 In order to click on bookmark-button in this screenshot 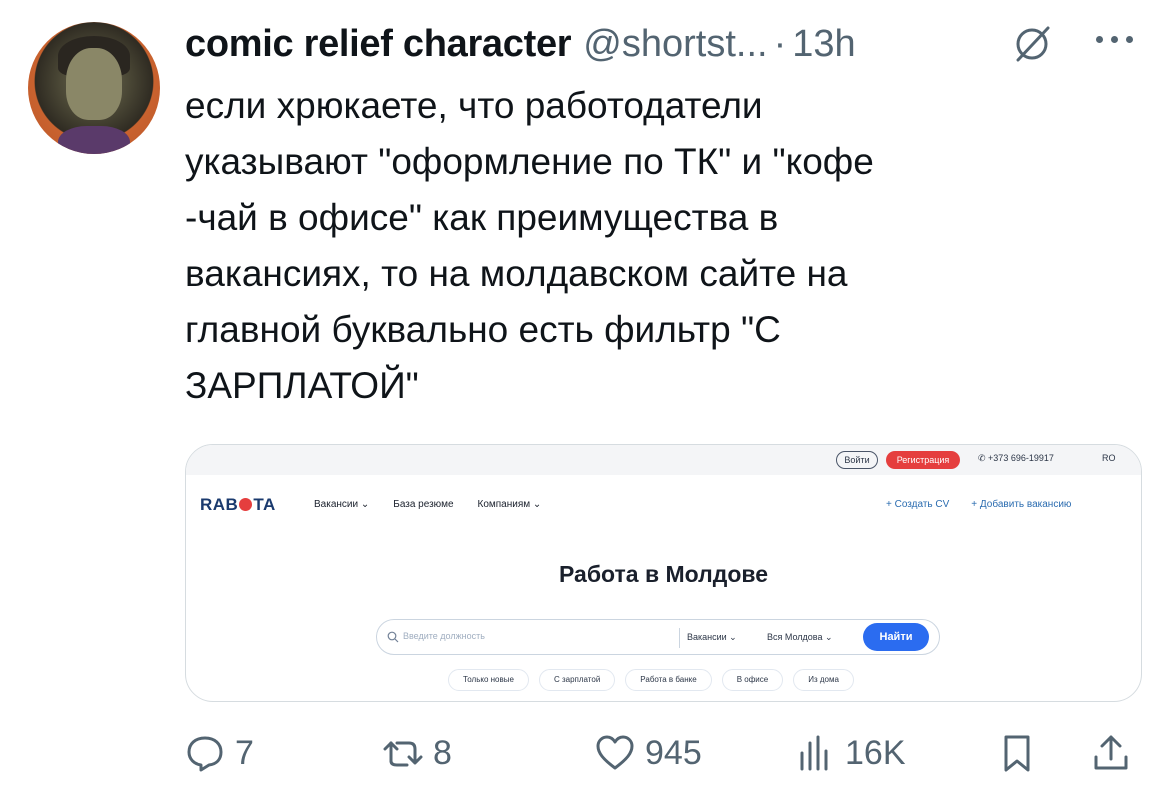, I will do `click(1017, 753)`.